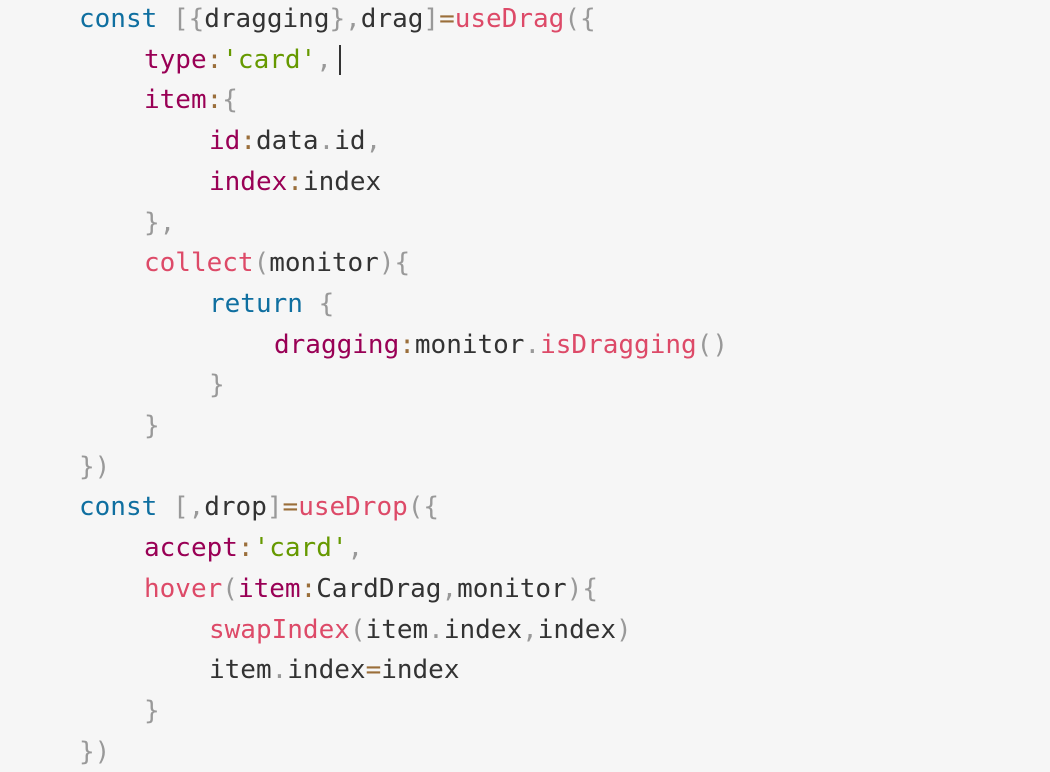 Image resolution: width=1050 pixels, height=772 pixels. I want to click on code-line: dragging:monitor.isDragging(), so click(501, 345).